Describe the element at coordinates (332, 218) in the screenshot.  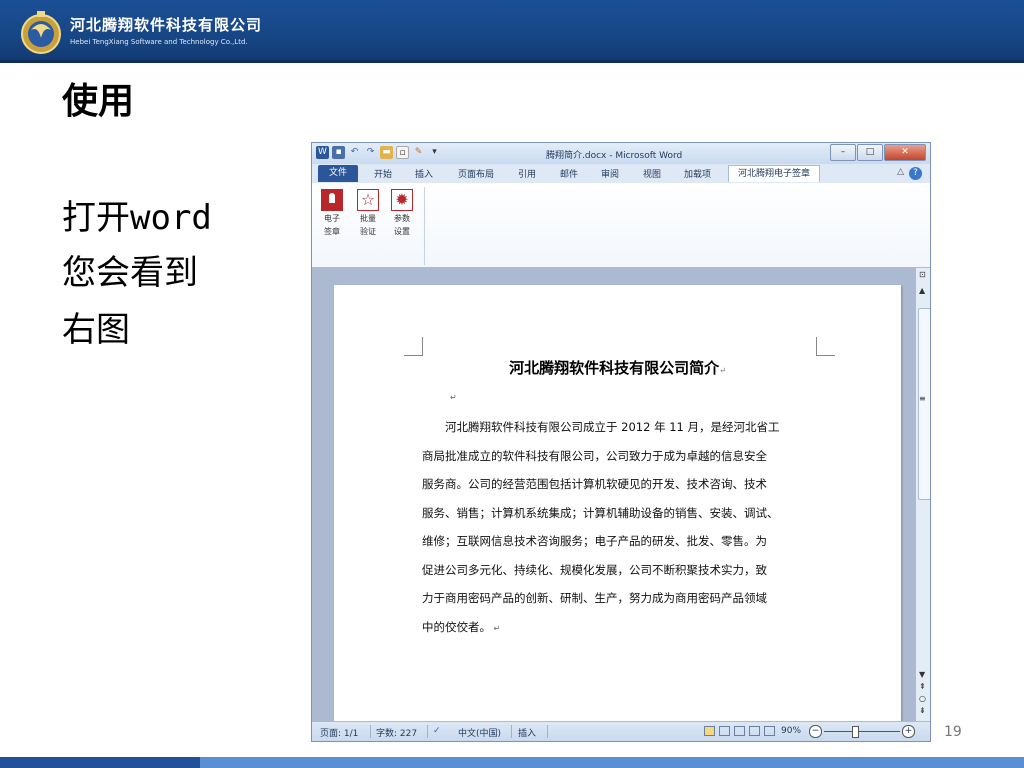
I see `ribbon-label: 电子` at that location.